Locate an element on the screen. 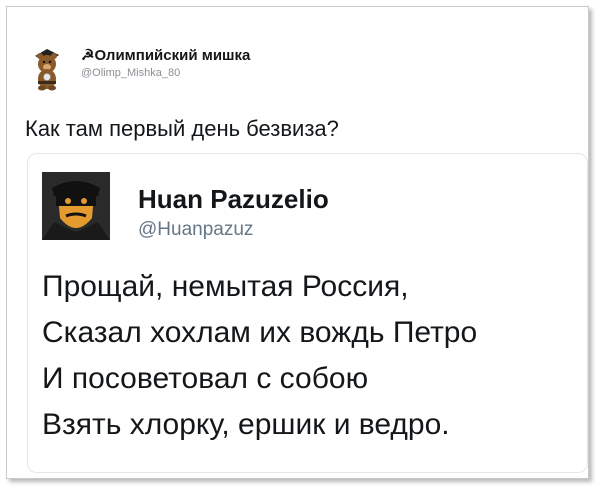  poem-line: И посоветовал с собою is located at coordinates (205, 378).